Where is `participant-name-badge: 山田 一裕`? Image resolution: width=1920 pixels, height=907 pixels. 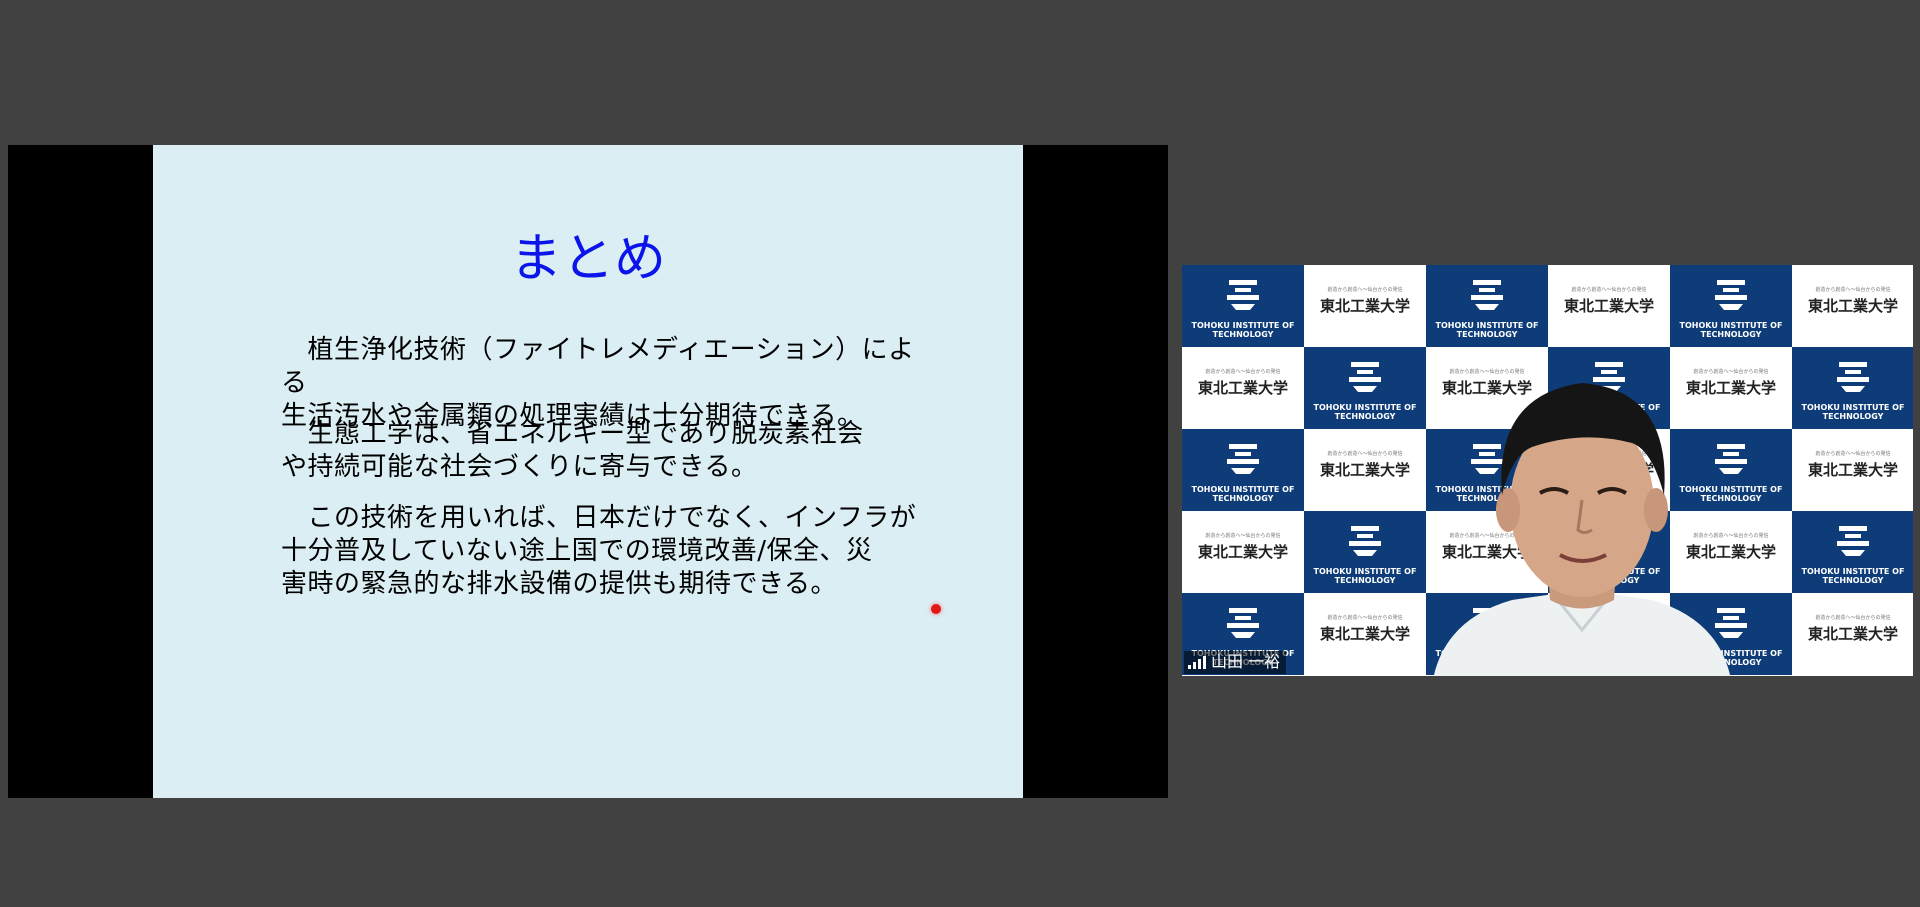
participant-name-badge: 山田 一裕 is located at coordinates (1235, 662).